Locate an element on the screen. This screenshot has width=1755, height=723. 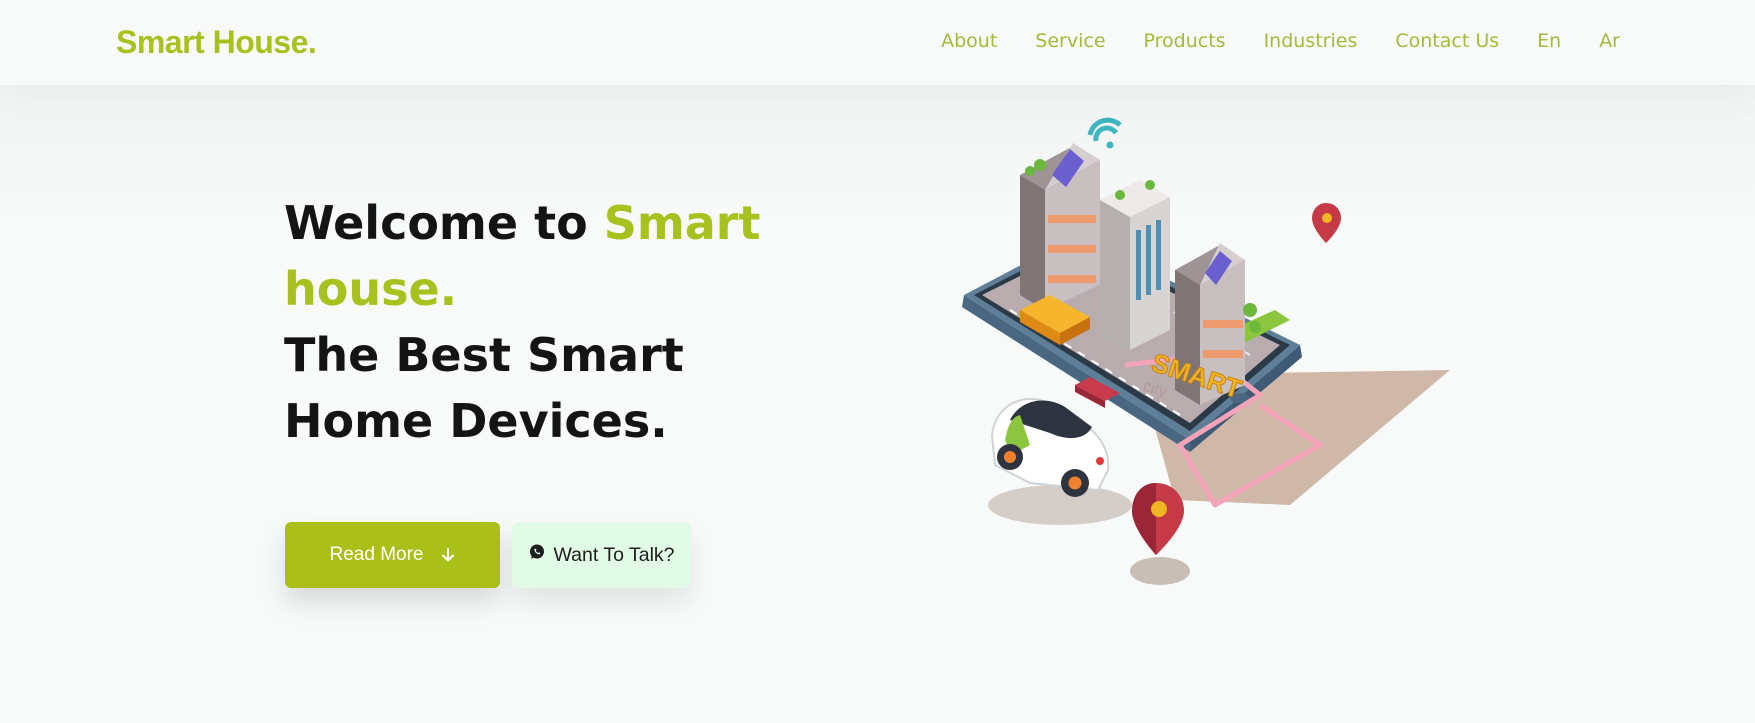
nav-link-products: Products is located at coordinates (1185, 41).